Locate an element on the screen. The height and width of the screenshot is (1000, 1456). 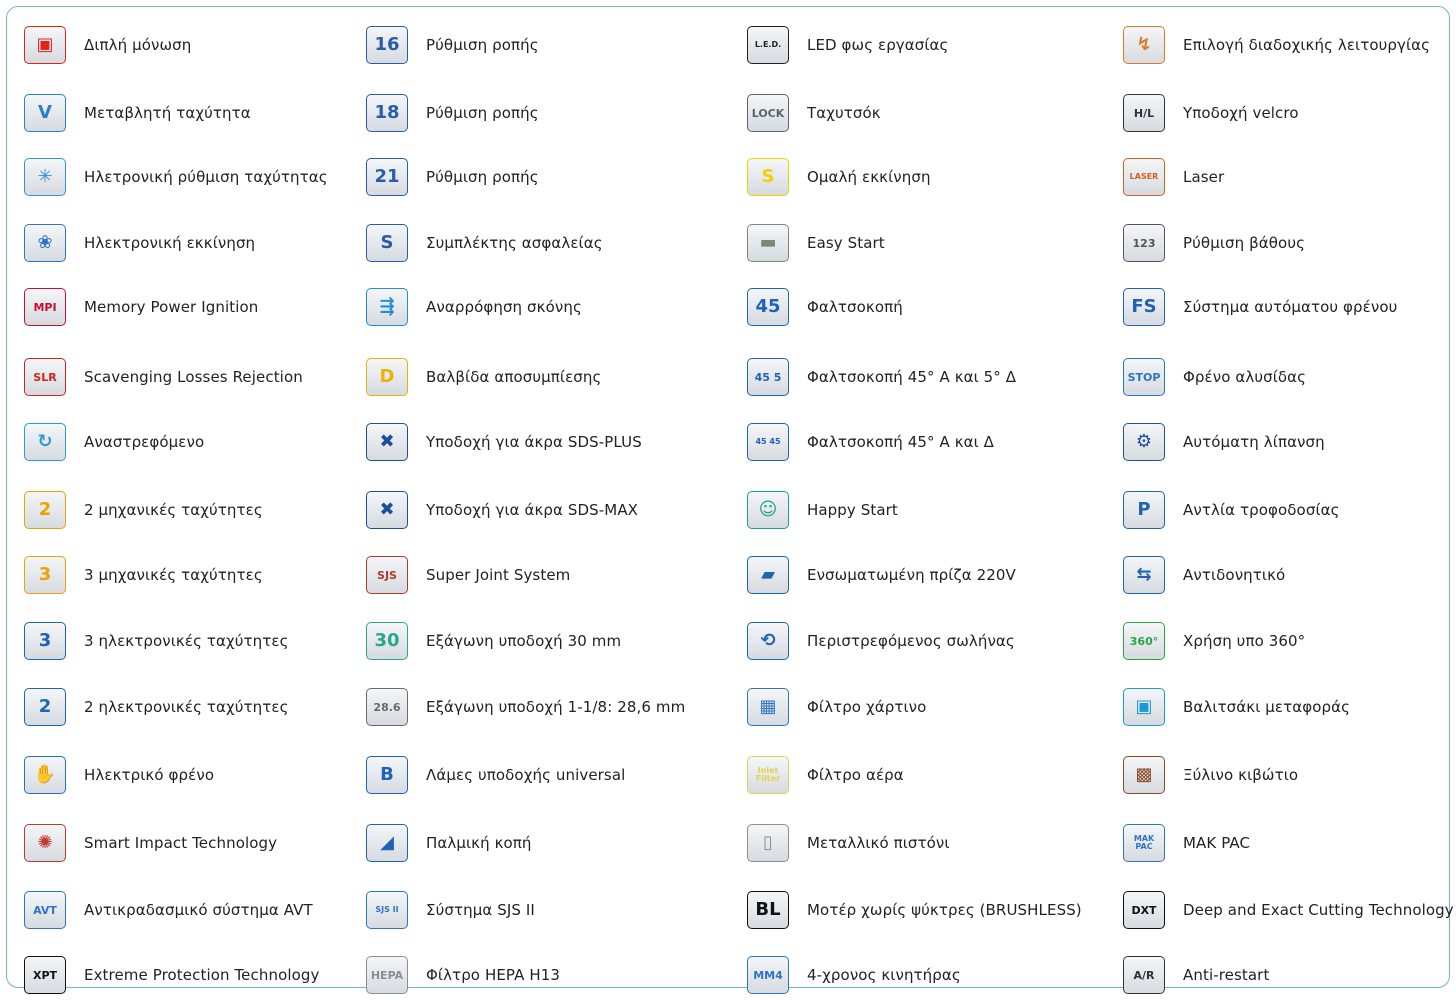
legend-item: Inlet Filter Φίλτρο αέρα is located at coordinates (825, 775).